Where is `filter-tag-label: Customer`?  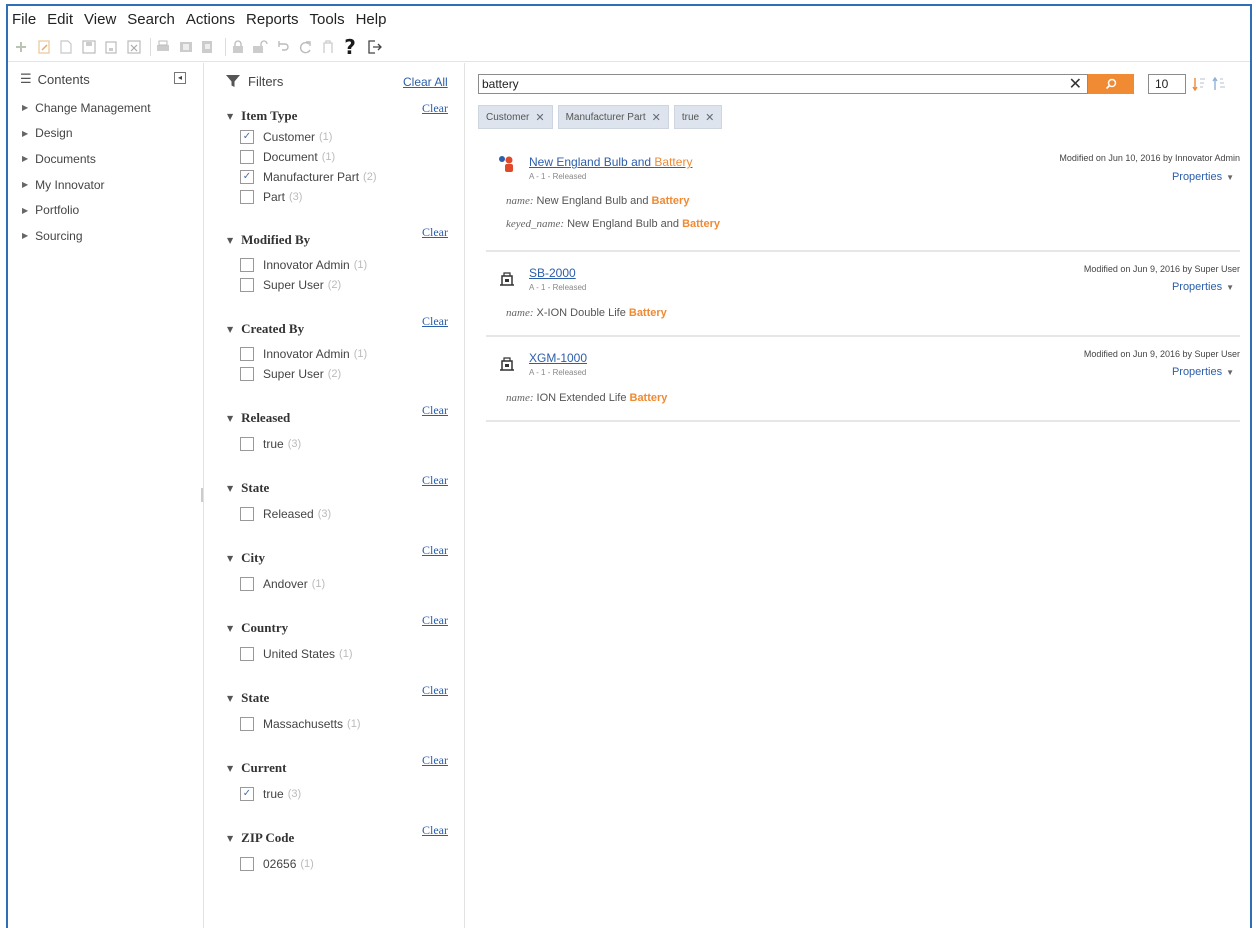 filter-tag-label: Customer is located at coordinates (508, 117).